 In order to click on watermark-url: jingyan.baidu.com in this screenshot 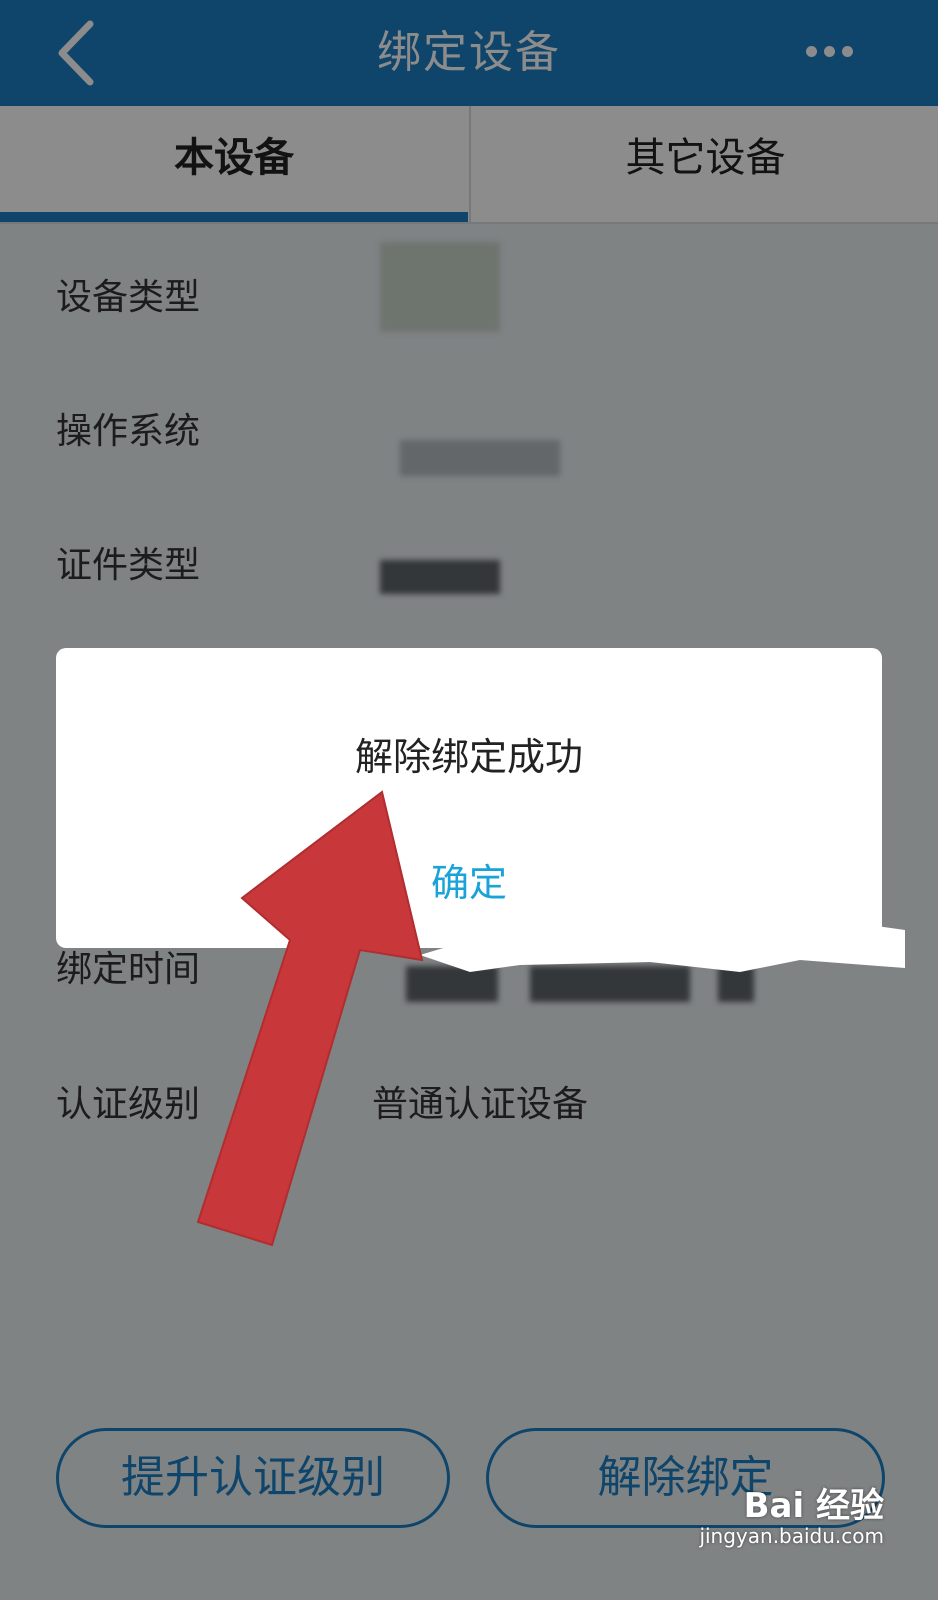, I will do `click(791, 1536)`.